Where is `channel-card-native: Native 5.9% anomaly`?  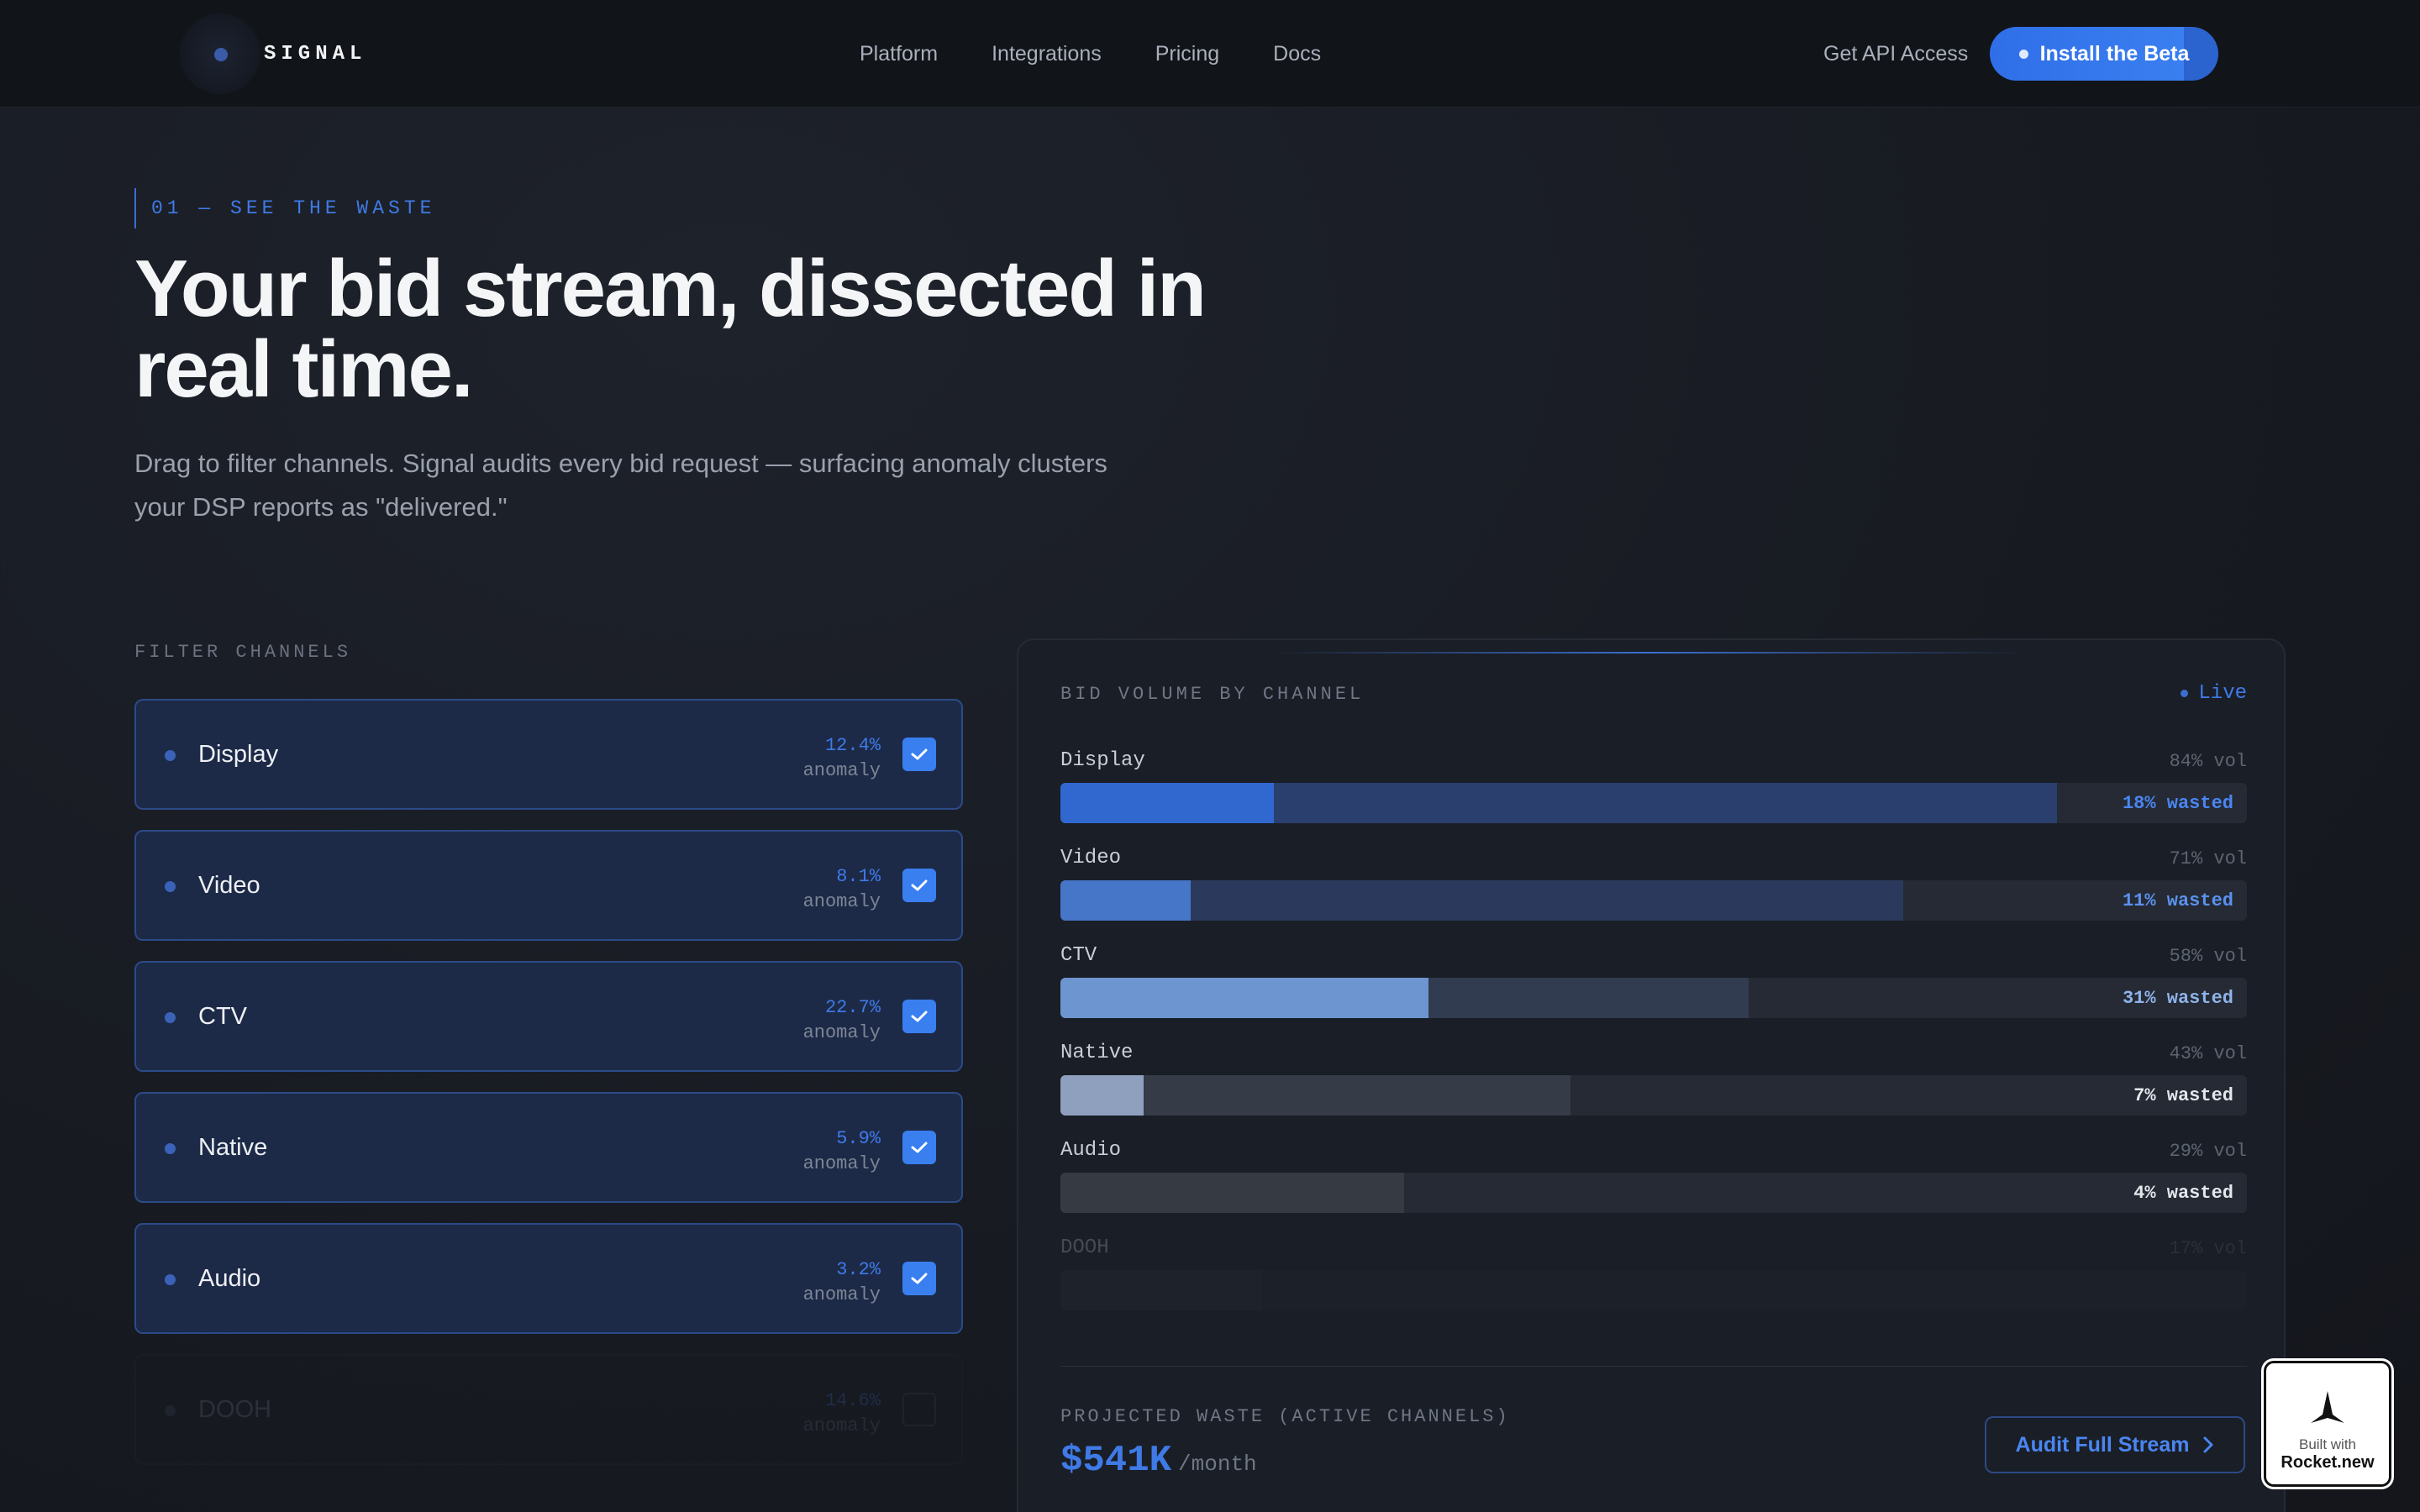
channel-card-native: Native 5.9% anomaly is located at coordinates (548, 1147).